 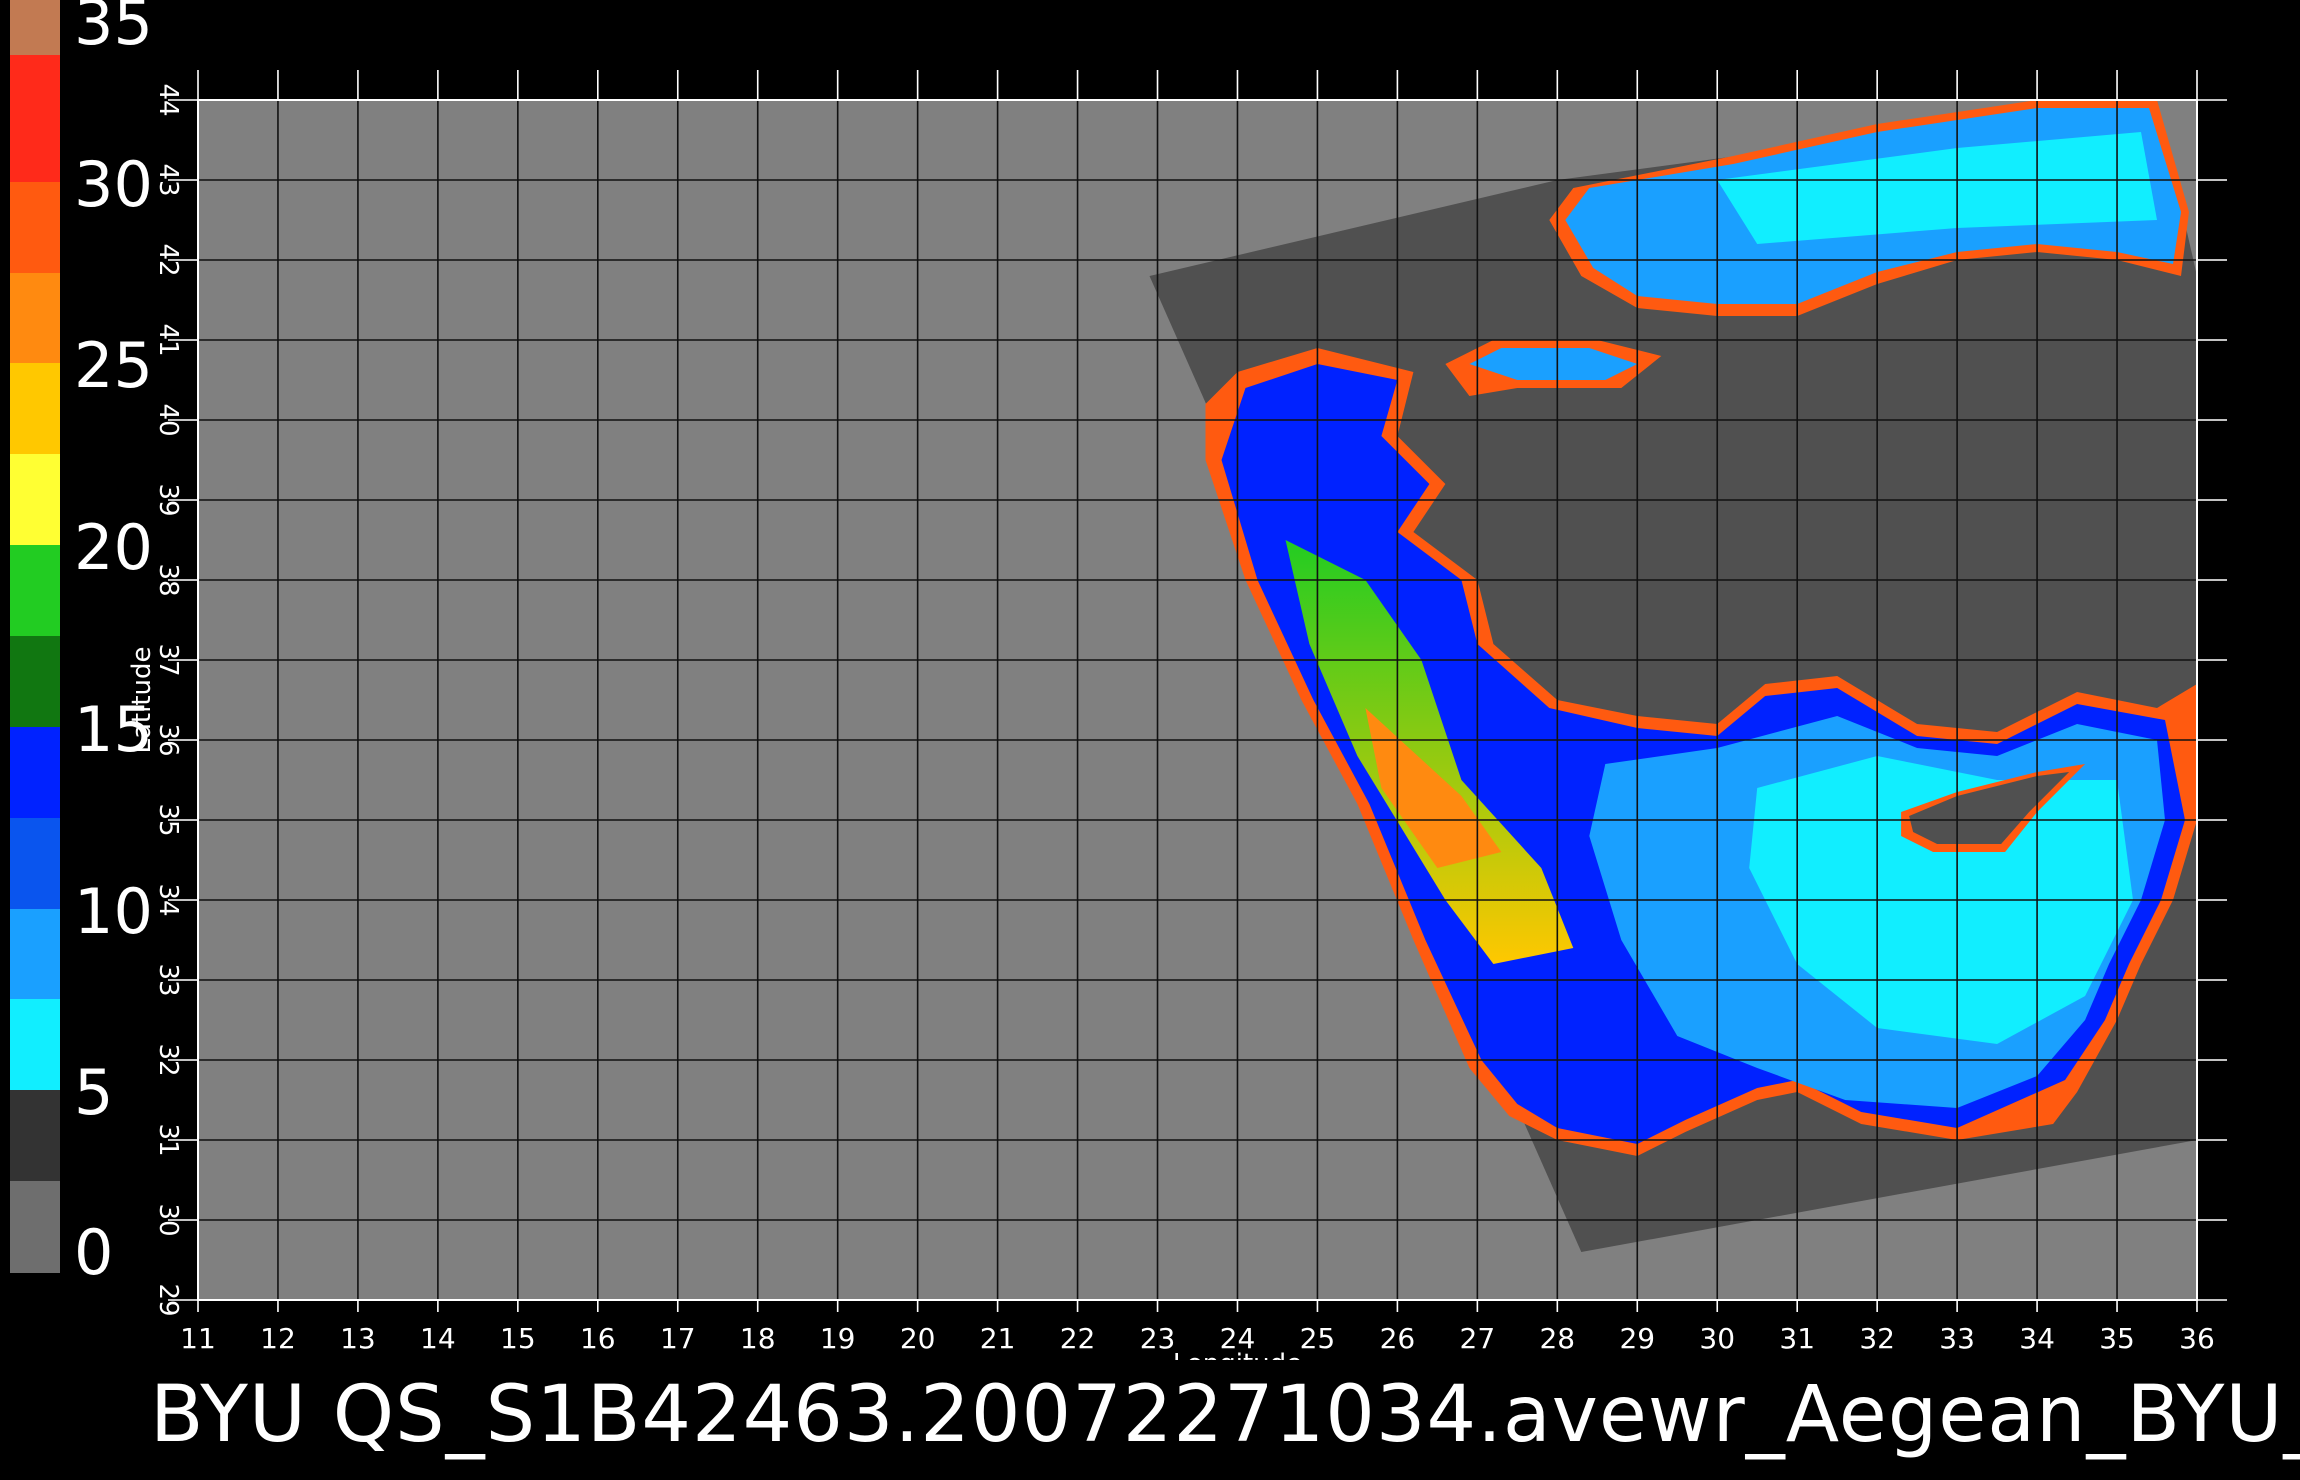 I want to click on longitude-tick-label: 11, so click(x=198, y=1338).